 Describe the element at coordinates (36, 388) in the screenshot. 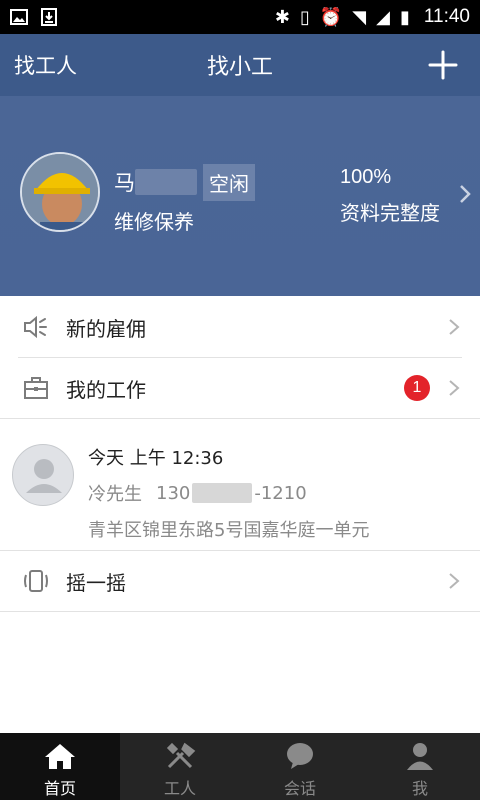

I see `briefcase-icon` at that location.